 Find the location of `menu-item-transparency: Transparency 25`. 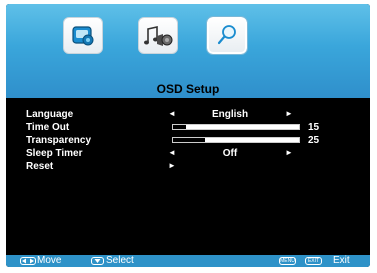

menu-item-transparency: Transparency 25 is located at coordinates (187, 141).